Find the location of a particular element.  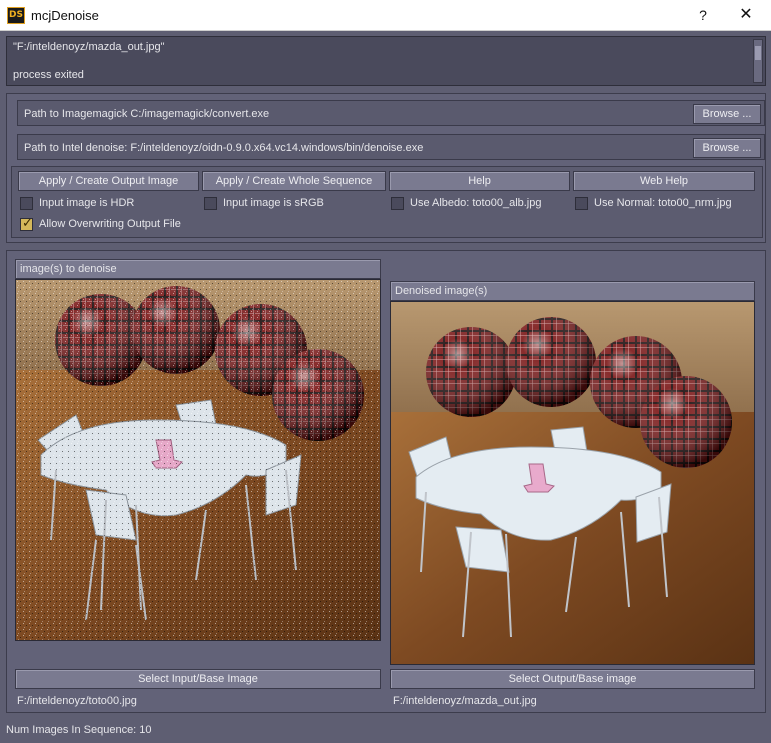

albedo-label: Use Albedo: toto00_alb.jpg is located at coordinates (476, 203).